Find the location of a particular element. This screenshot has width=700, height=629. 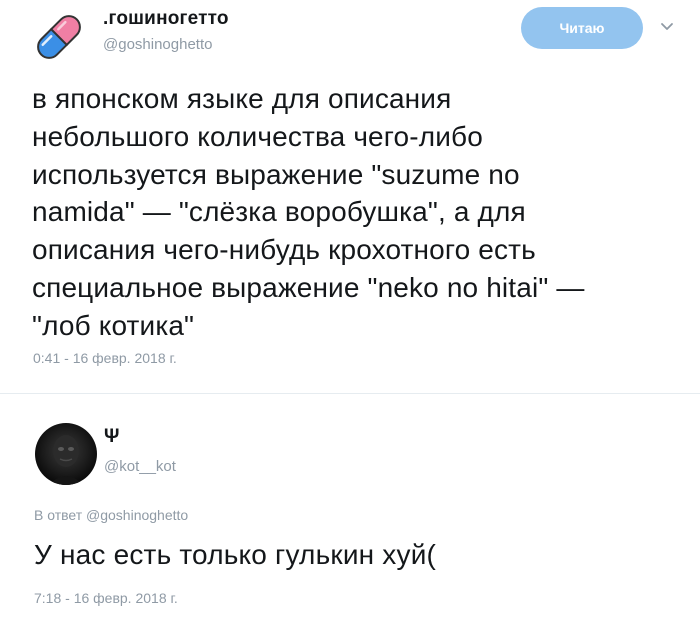

reply-text: У нас есть только гулькин хуй( is located at coordinates (235, 554).